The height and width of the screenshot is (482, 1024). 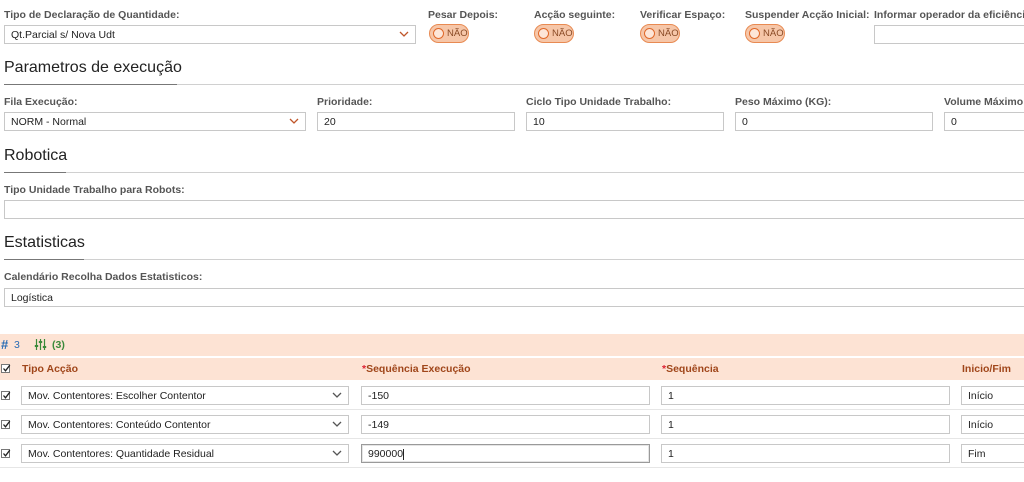 What do you see at coordinates (575, 15) in the screenshot?
I see `accao-seguinte-label: Acção seguinte:` at bounding box center [575, 15].